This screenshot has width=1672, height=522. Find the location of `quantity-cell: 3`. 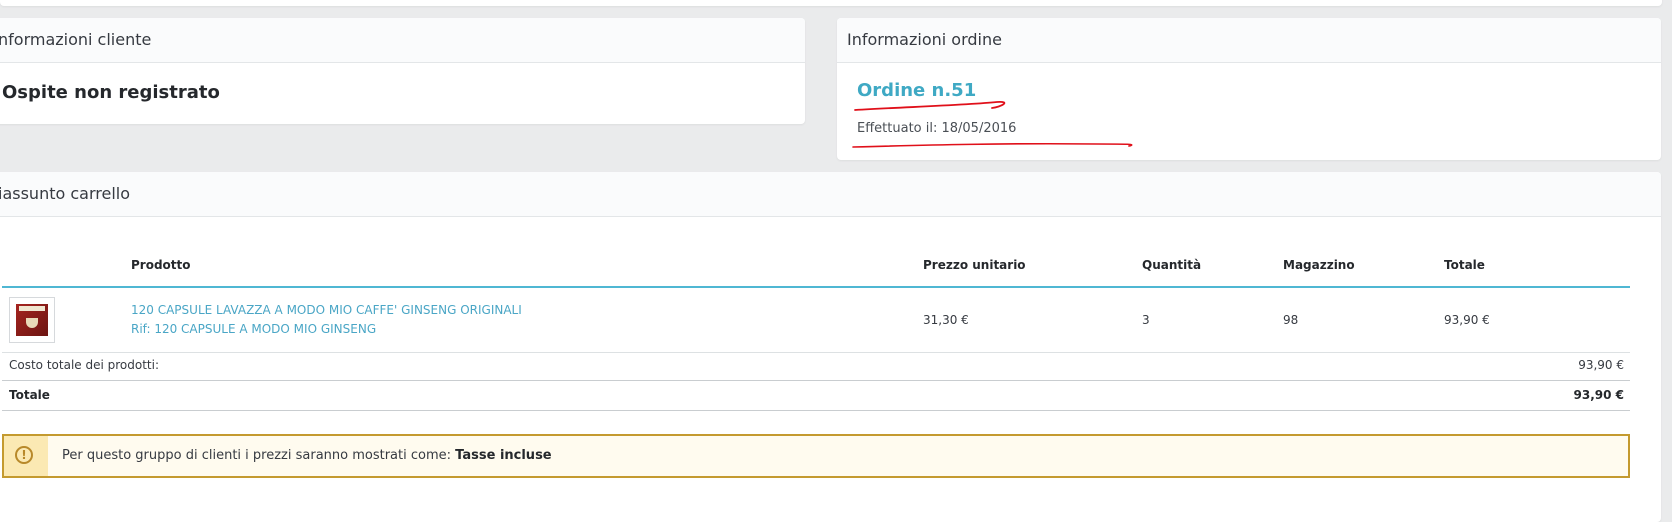

quantity-cell: 3 is located at coordinates (1211, 320).